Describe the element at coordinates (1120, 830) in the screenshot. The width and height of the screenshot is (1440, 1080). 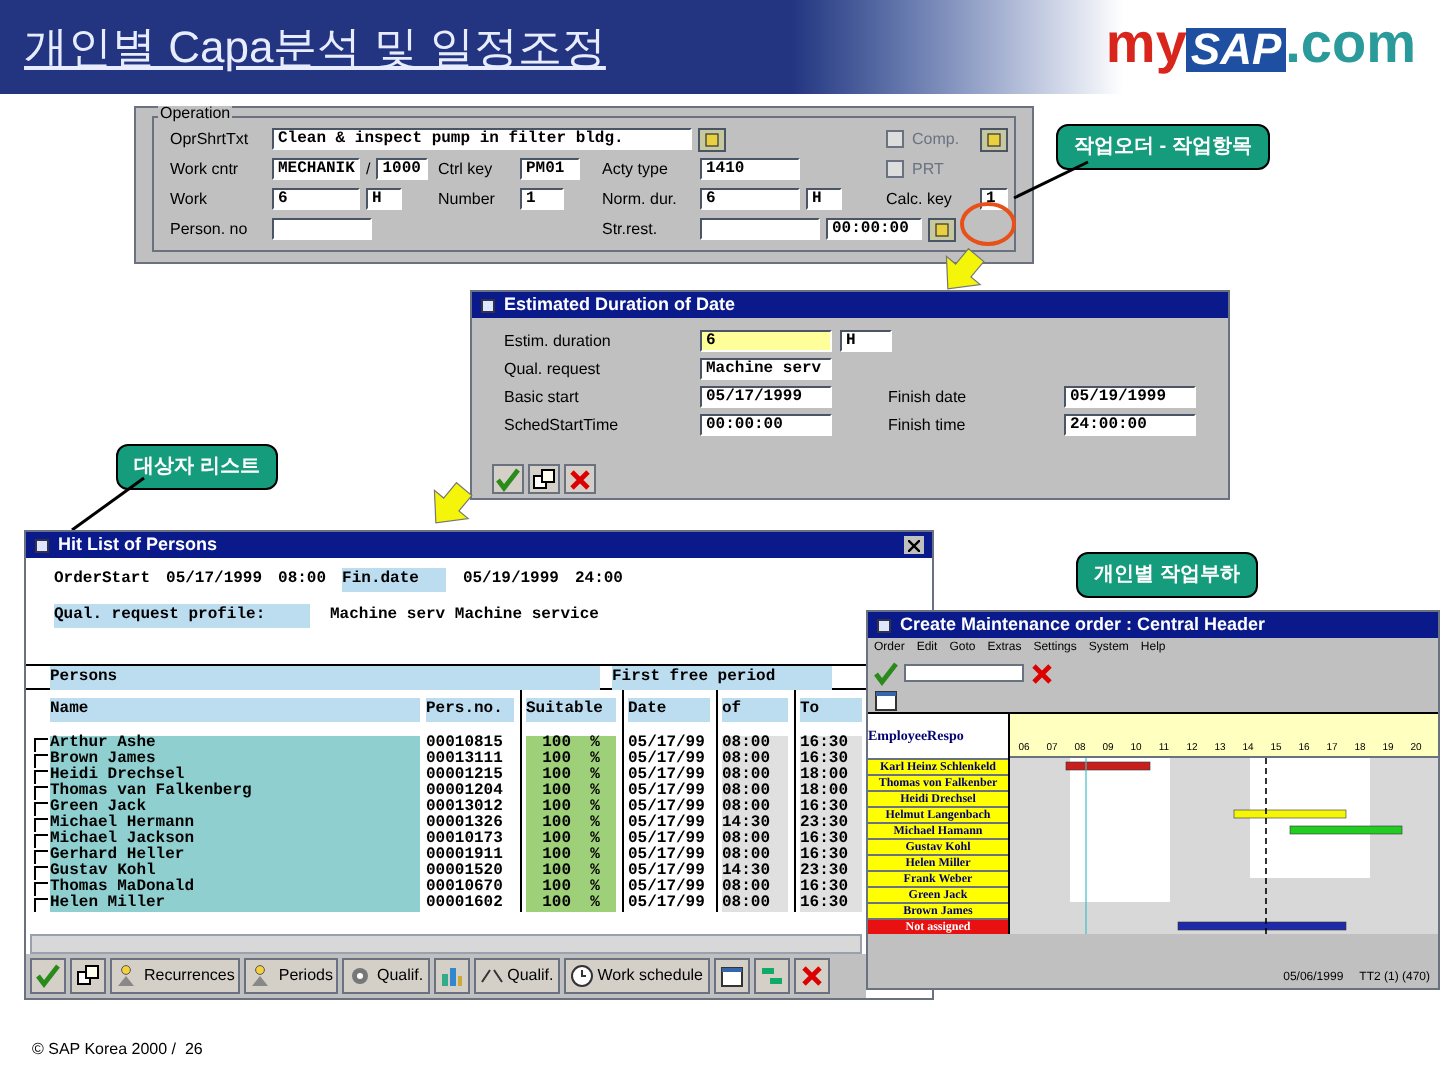
I see `free-period` at that location.